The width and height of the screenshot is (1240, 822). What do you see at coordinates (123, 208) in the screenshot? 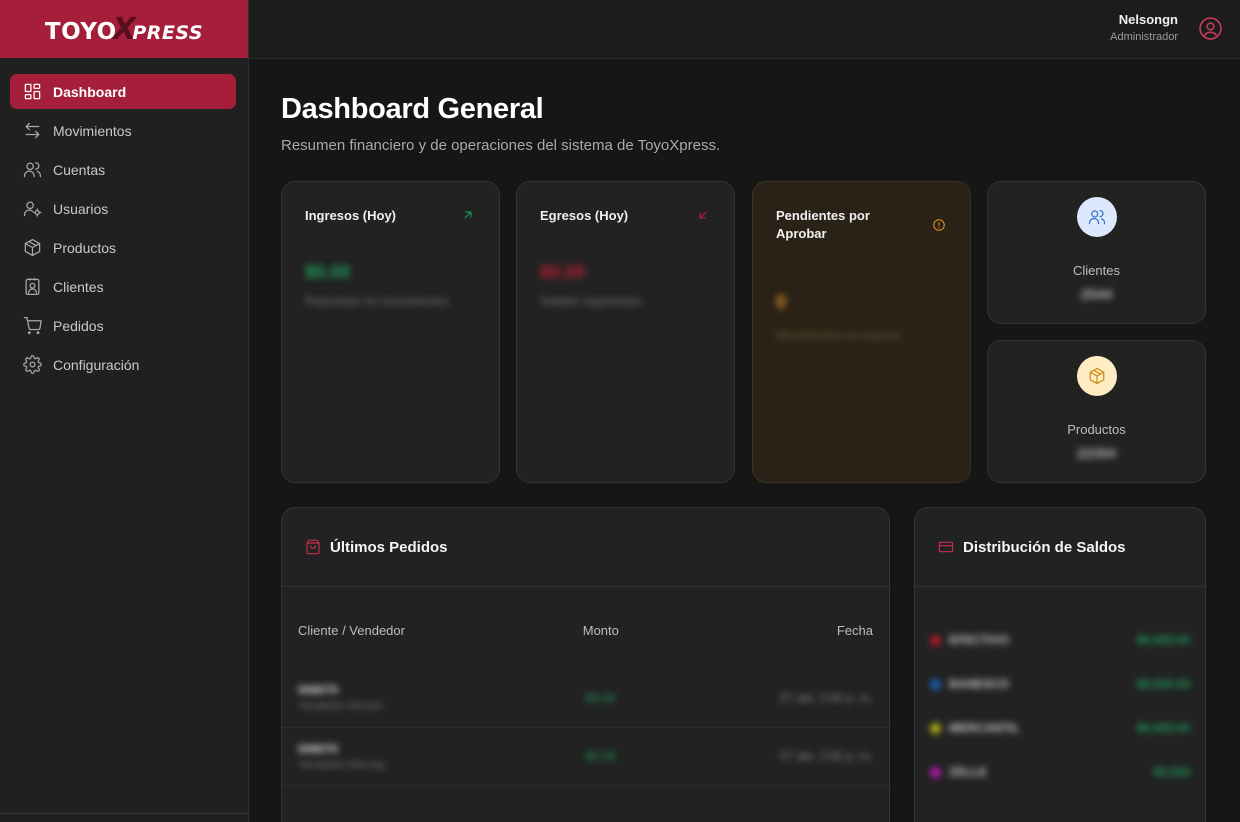
I see `sidebar-item-usuarios: Usuarios` at bounding box center [123, 208].